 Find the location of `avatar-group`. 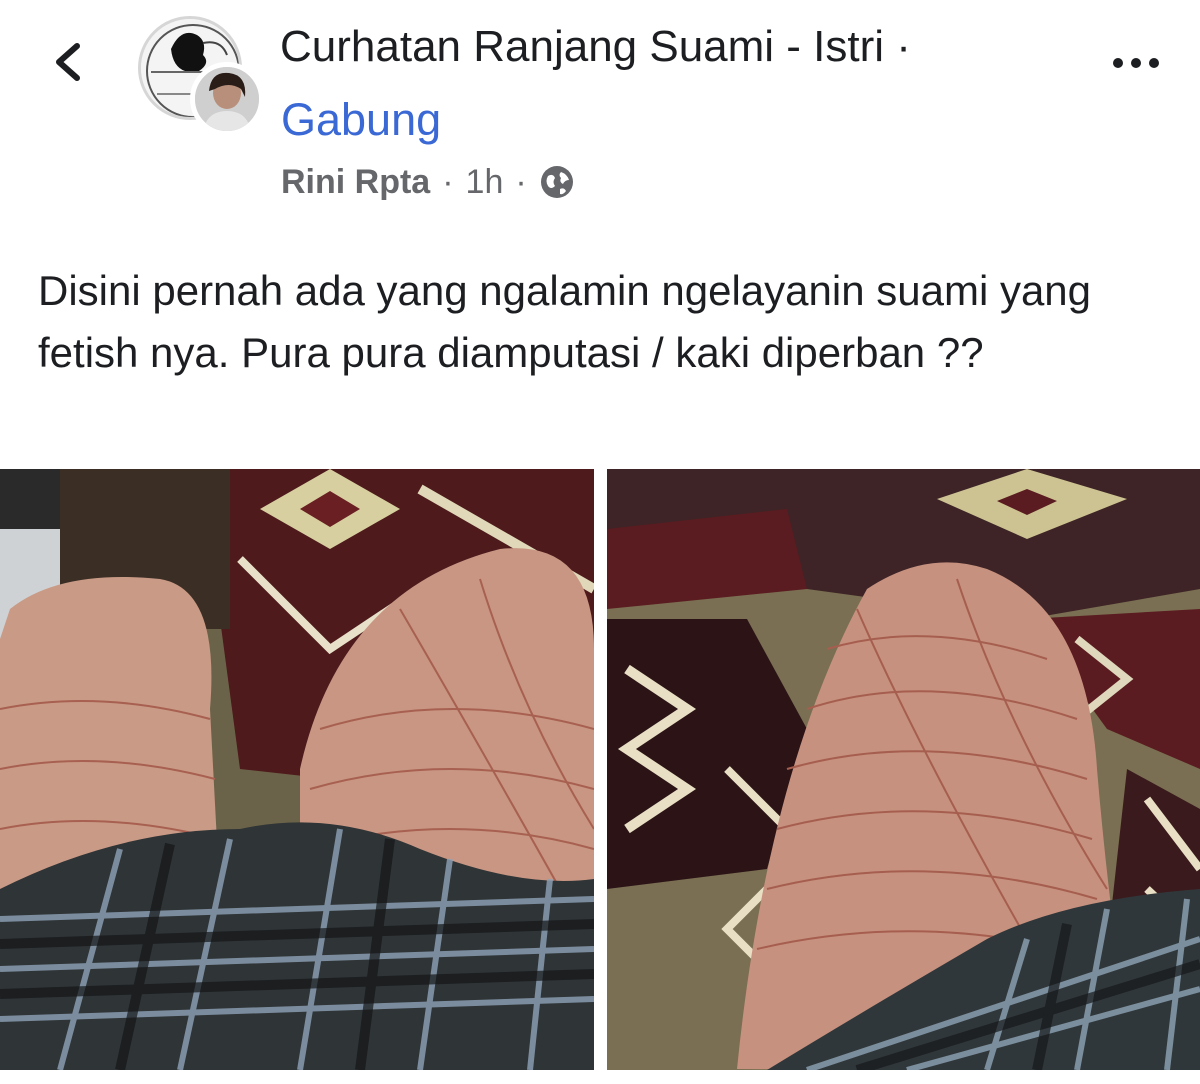

avatar-group is located at coordinates (201, 76).